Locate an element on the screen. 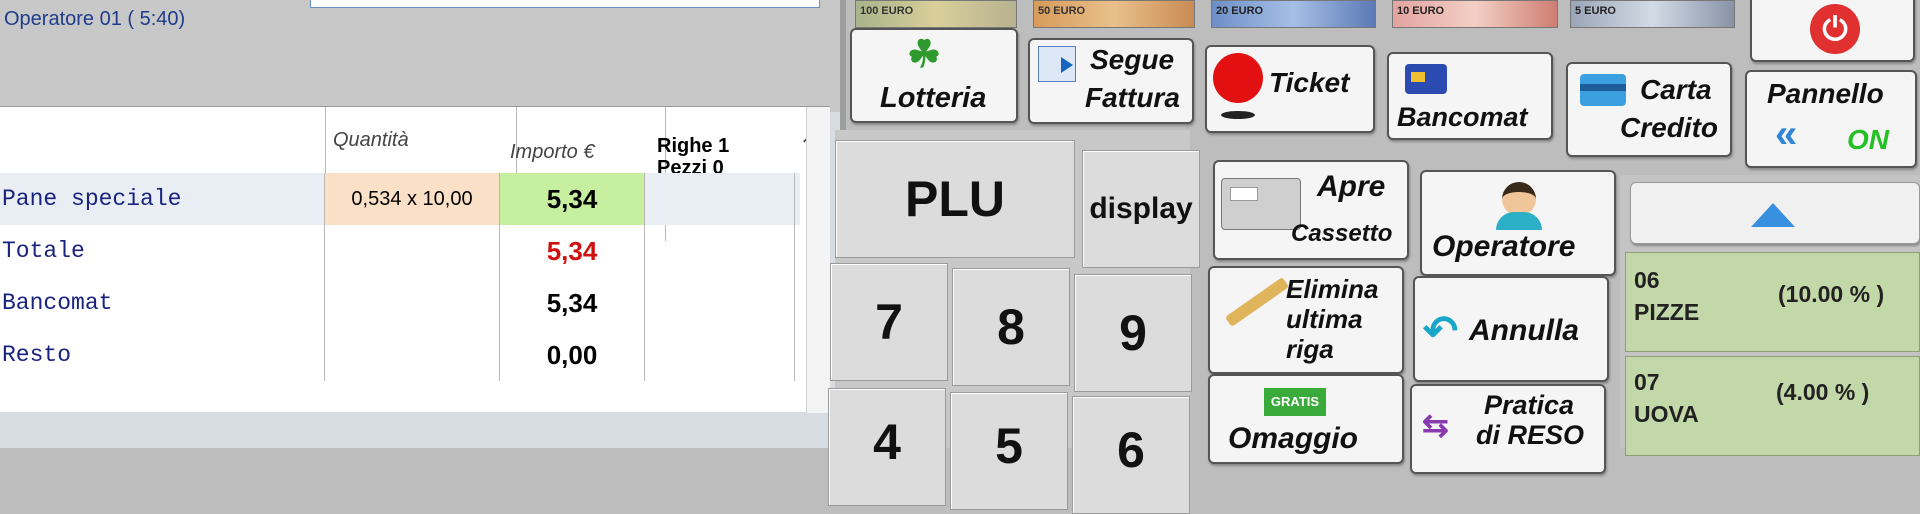  department-vat: (10.00 % ) is located at coordinates (1831, 294).